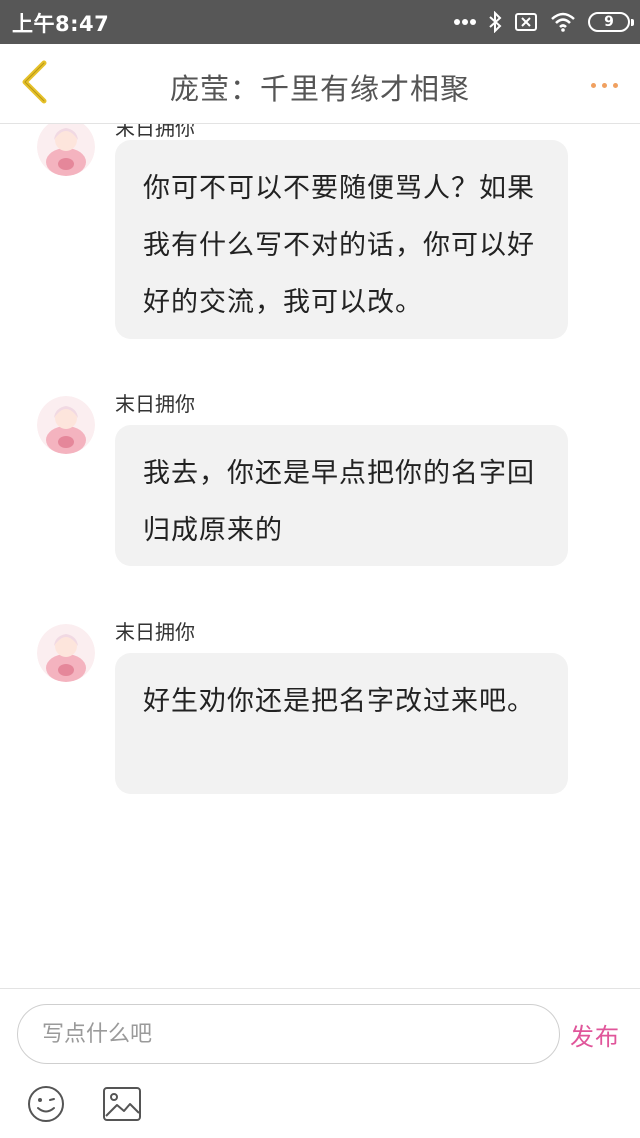 This screenshot has height=1138, width=640. What do you see at coordinates (611, 22) in the screenshot?
I see `battery-icon: 9` at bounding box center [611, 22].